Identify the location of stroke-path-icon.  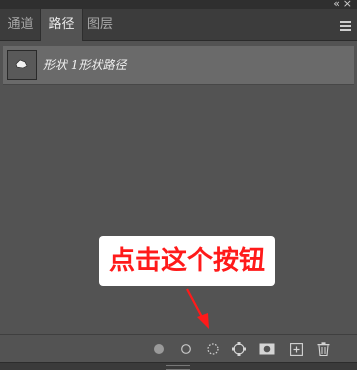
(186, 349).